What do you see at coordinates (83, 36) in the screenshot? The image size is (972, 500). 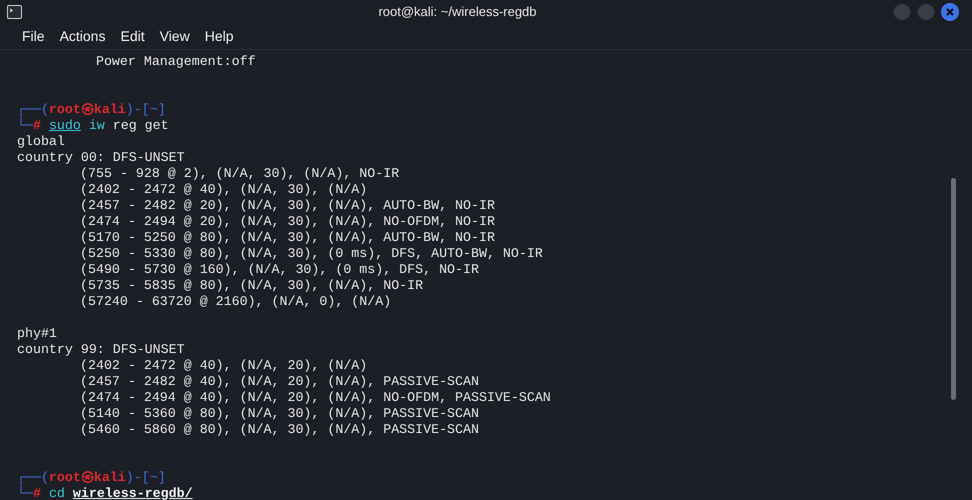 I see `menu-item: Actions` at bounding box center [83, 36].